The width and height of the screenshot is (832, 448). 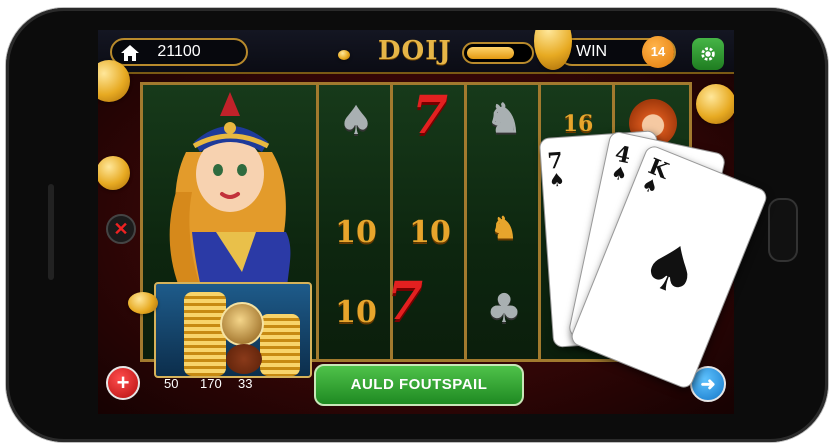 What do you see at coordinates (658, 52) in the screenshot?
I see `level-badge: 14` at bounding box center [658, 52].